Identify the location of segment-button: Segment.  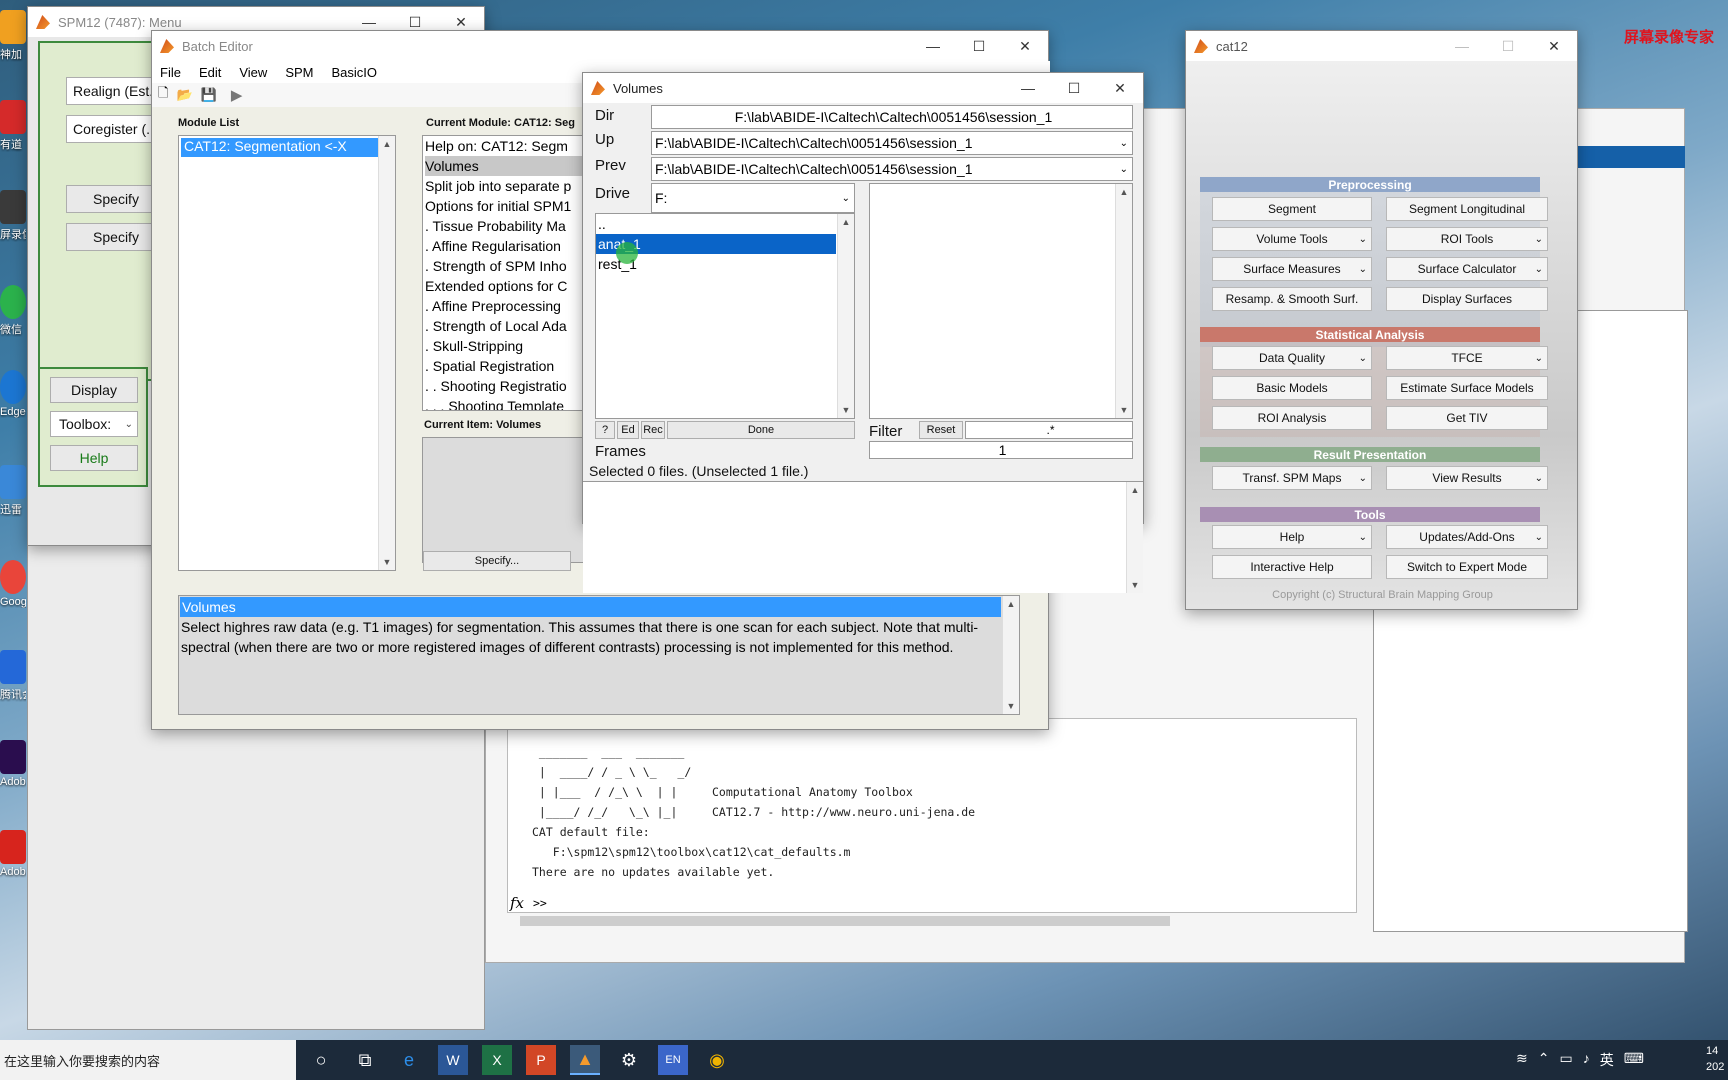
(1292, 209).